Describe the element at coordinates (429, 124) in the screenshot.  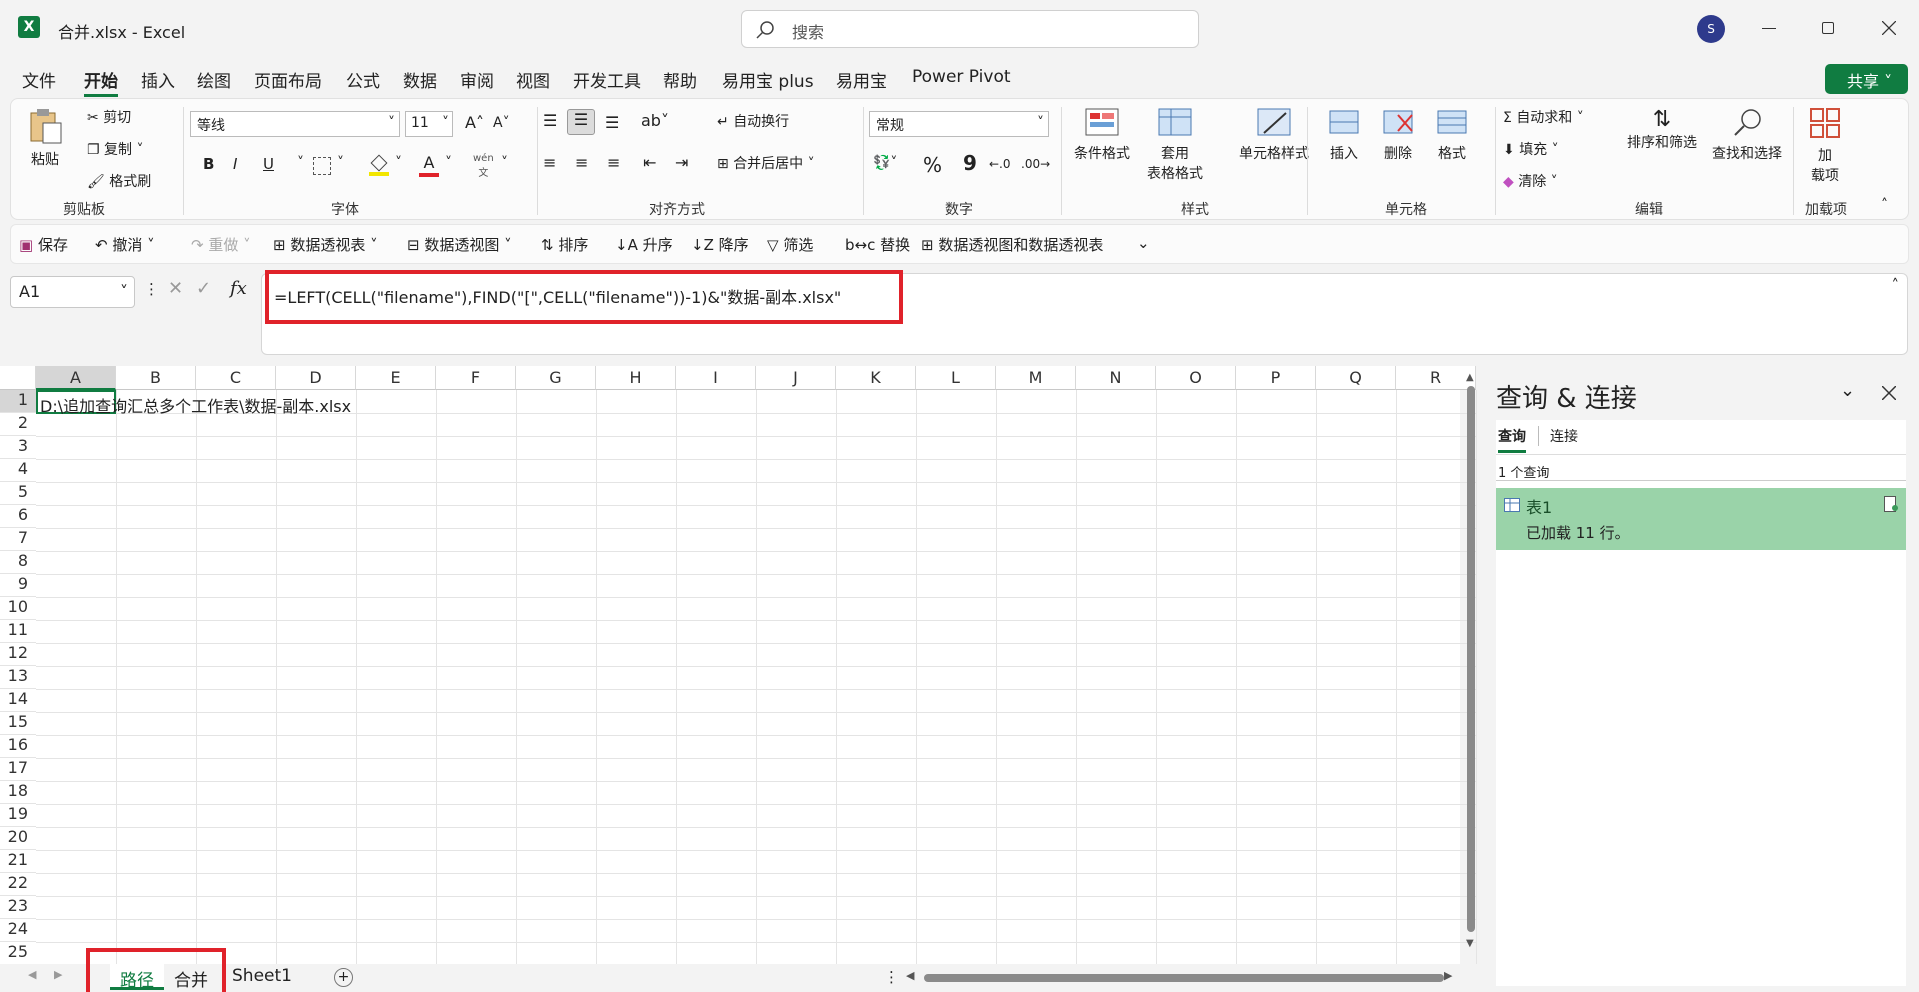
I see `font-size-select: 11 ˅` at that location.